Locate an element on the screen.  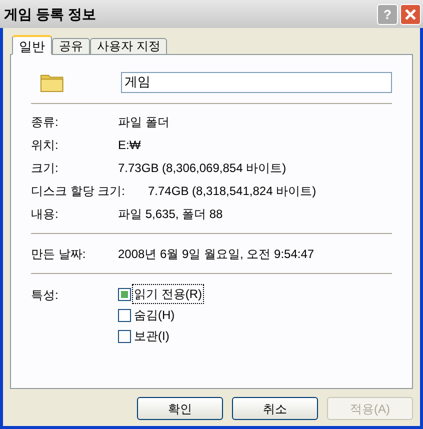
property-label: 만든 날짜: is located at coordinates (59, 254).